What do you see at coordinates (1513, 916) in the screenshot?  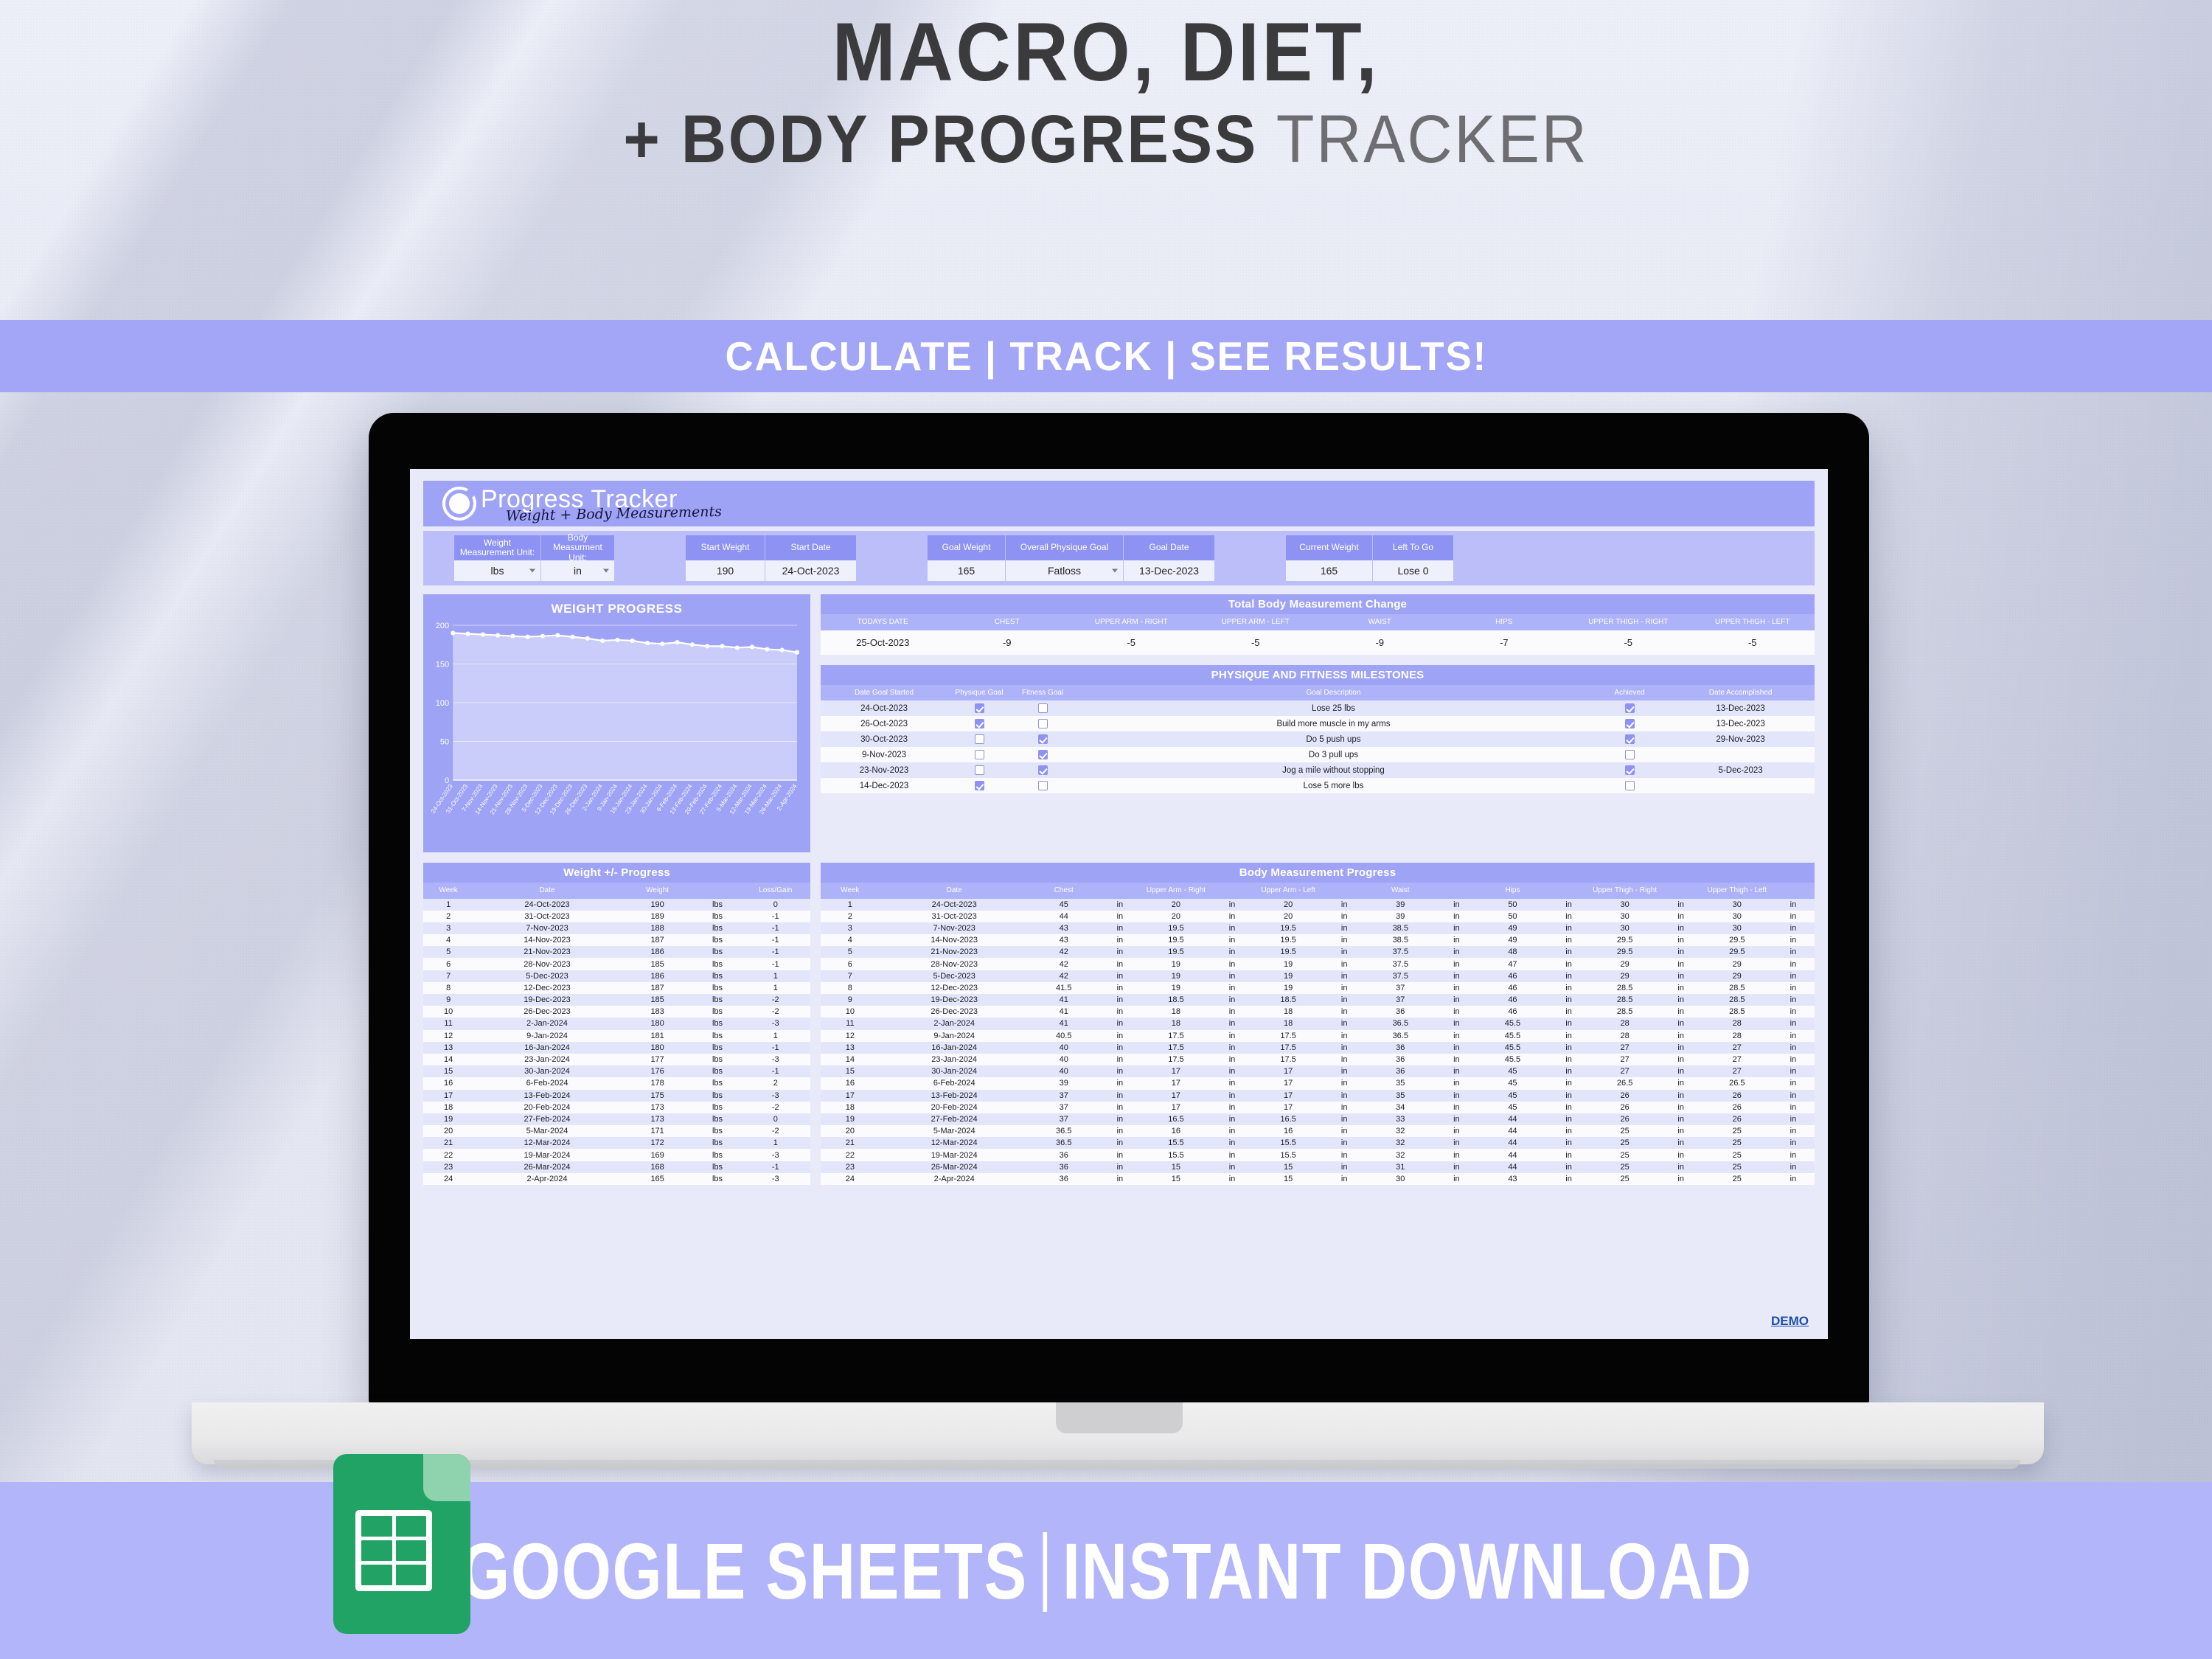 I see `table-cell: 50` at bounding box center [1513, 916].